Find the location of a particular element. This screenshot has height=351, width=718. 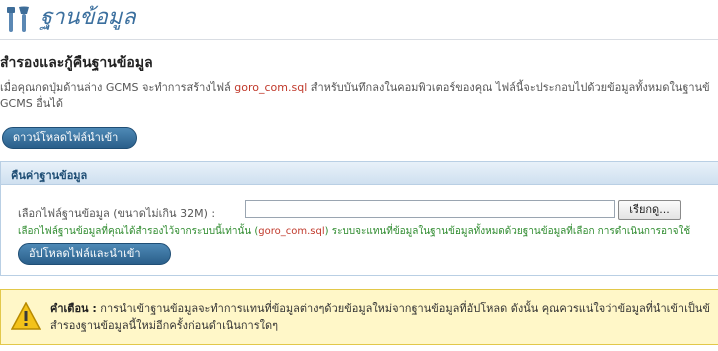

page-header: ฐานข้อมูล is located at coordinates (359, 20).